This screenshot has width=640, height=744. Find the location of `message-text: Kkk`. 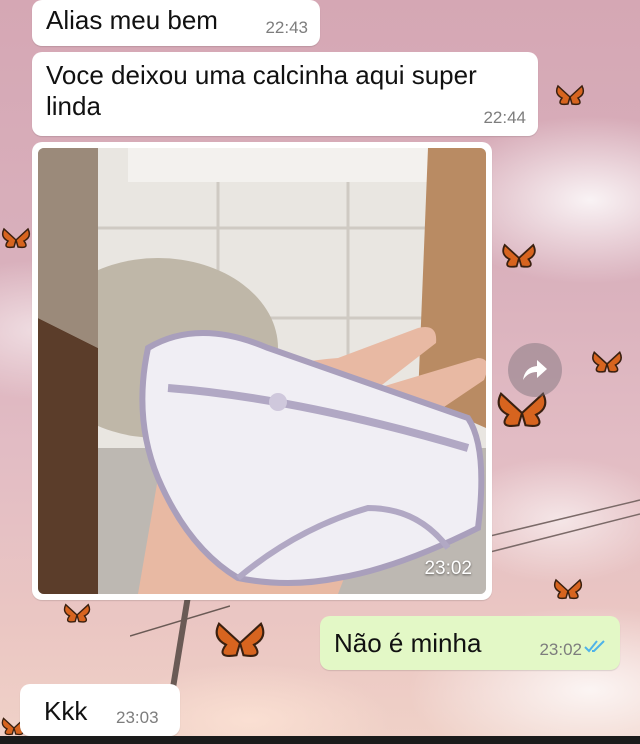

message-text: Kkk is located at coordinates (66, 711).